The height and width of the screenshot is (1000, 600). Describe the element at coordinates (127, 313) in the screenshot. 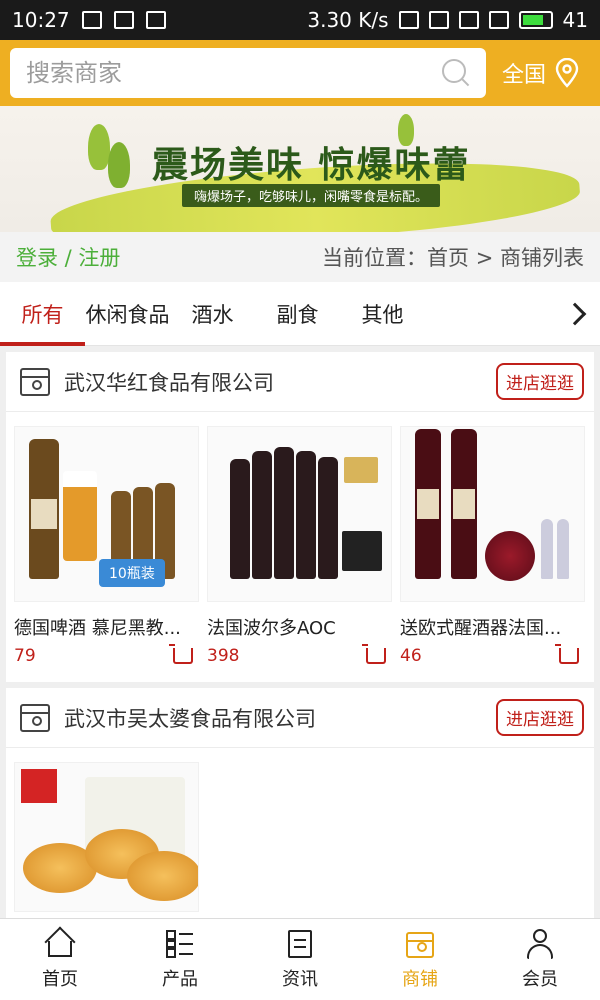

I see `tab-snacks: 休闲食品` at that location.